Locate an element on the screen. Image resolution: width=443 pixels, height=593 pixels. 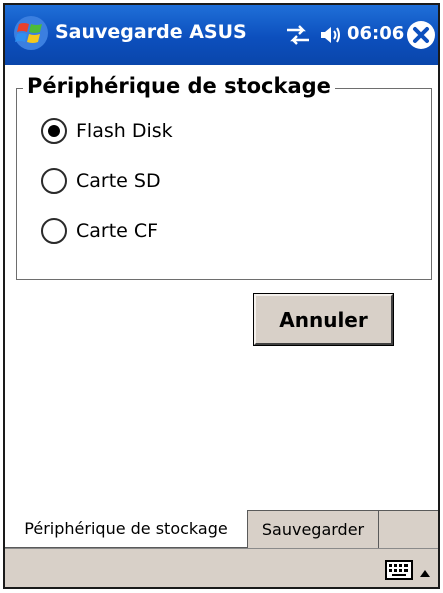
app-title: Sauvegarde ASUS is located at coordinates (151, 32).